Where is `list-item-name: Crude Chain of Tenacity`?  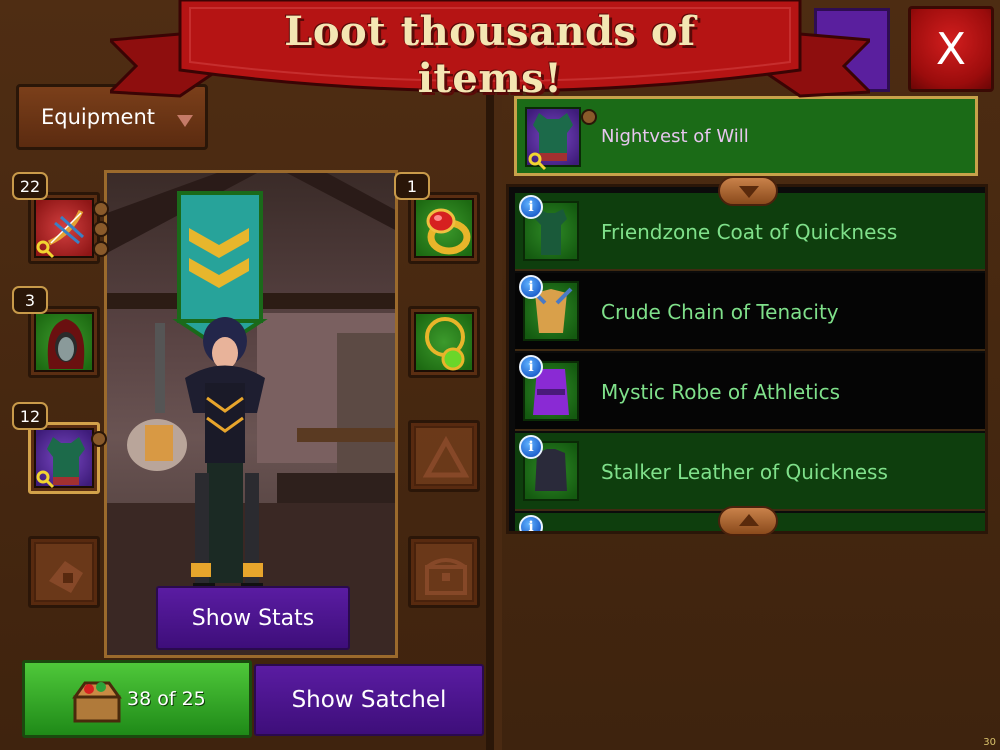 list-item-name: Crude Chain of Tenacity is located at coordinates (720, 312).